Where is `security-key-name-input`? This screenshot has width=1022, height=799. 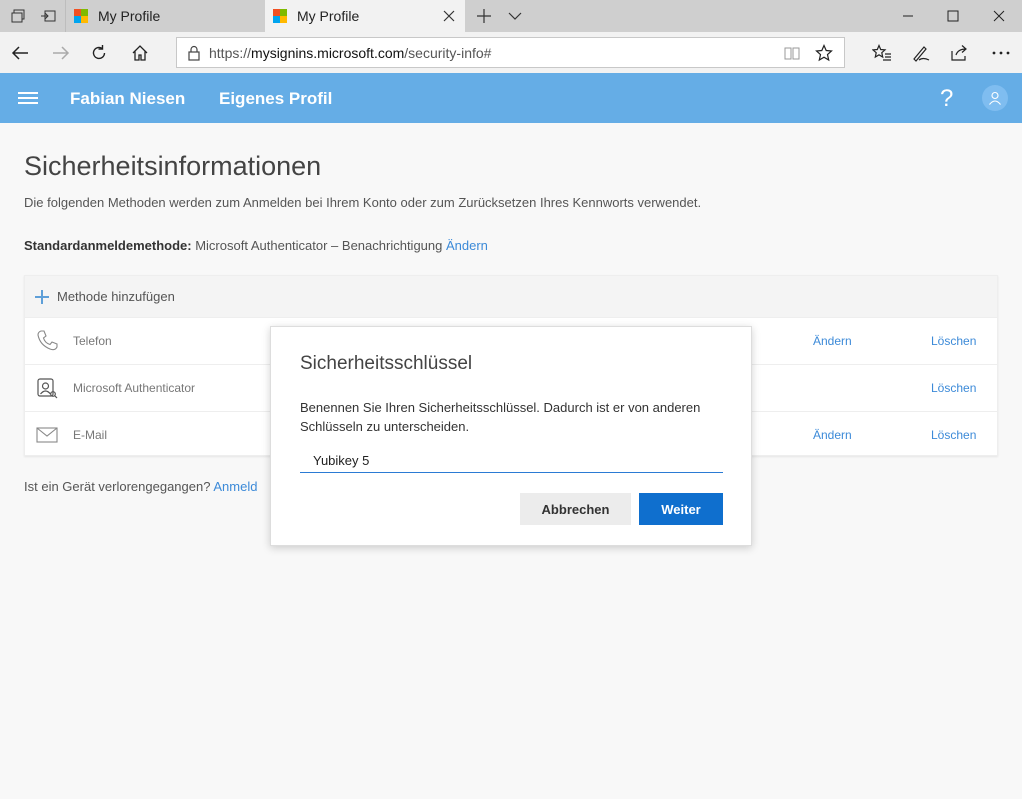
security-key-name-input is located at coordinates (511, 460).